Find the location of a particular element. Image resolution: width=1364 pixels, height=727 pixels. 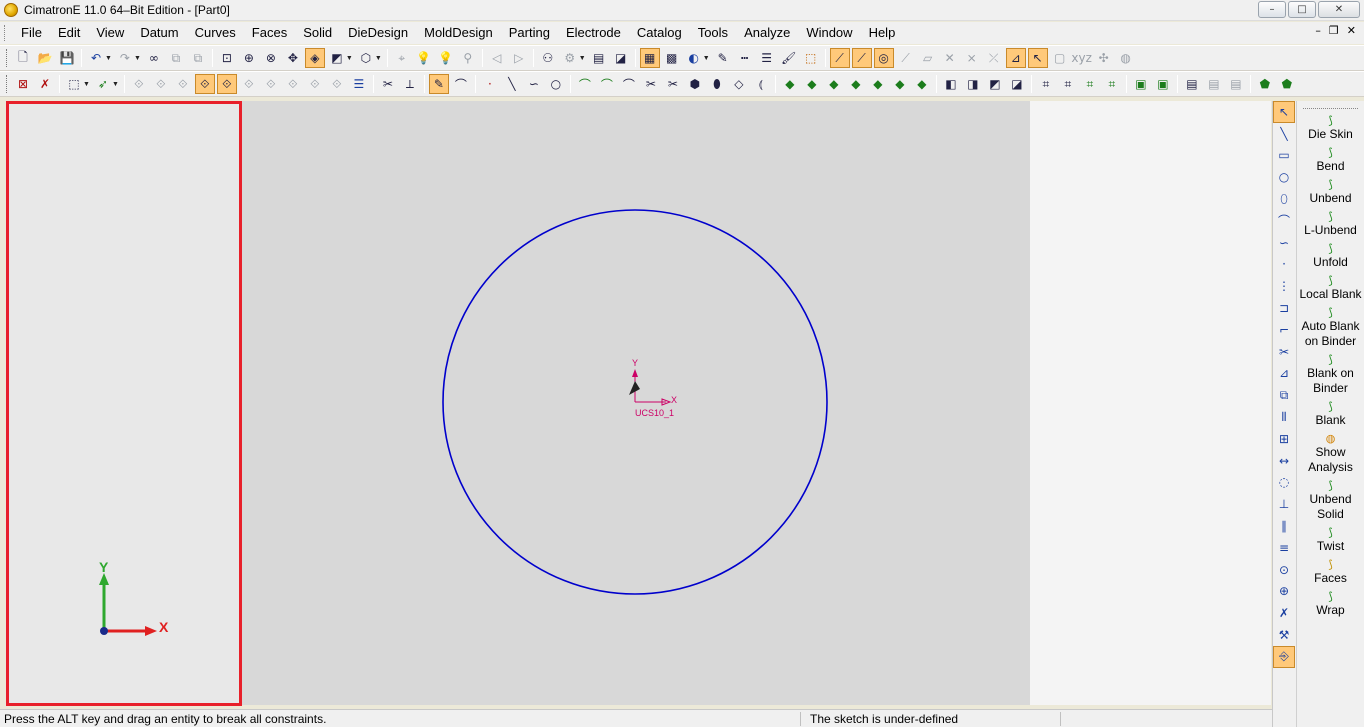

tool-1-icon: ▣ is located at coordinates (1141, 84).